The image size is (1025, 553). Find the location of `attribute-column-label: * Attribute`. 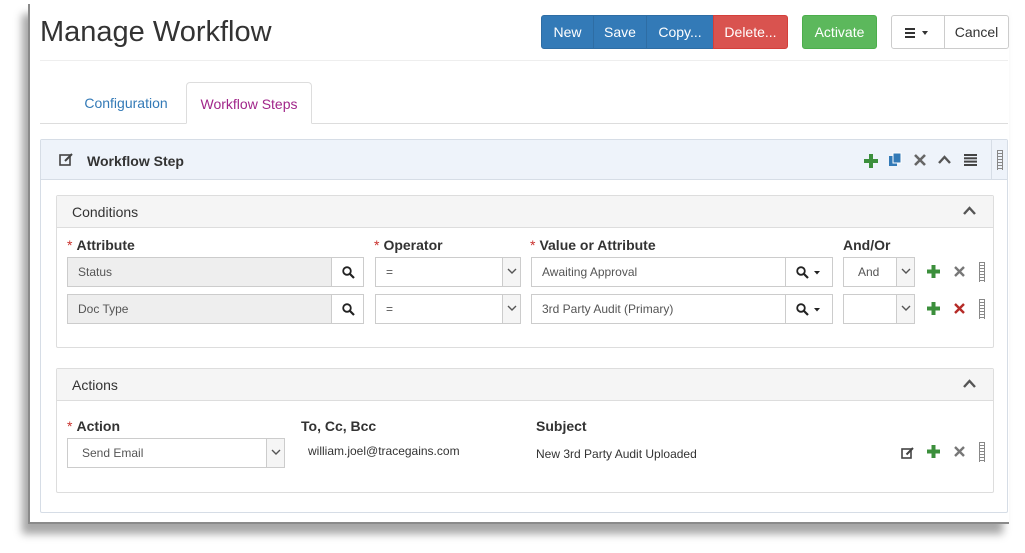

attribute-column-label: * Attribute is located at coordinates (101, 245).